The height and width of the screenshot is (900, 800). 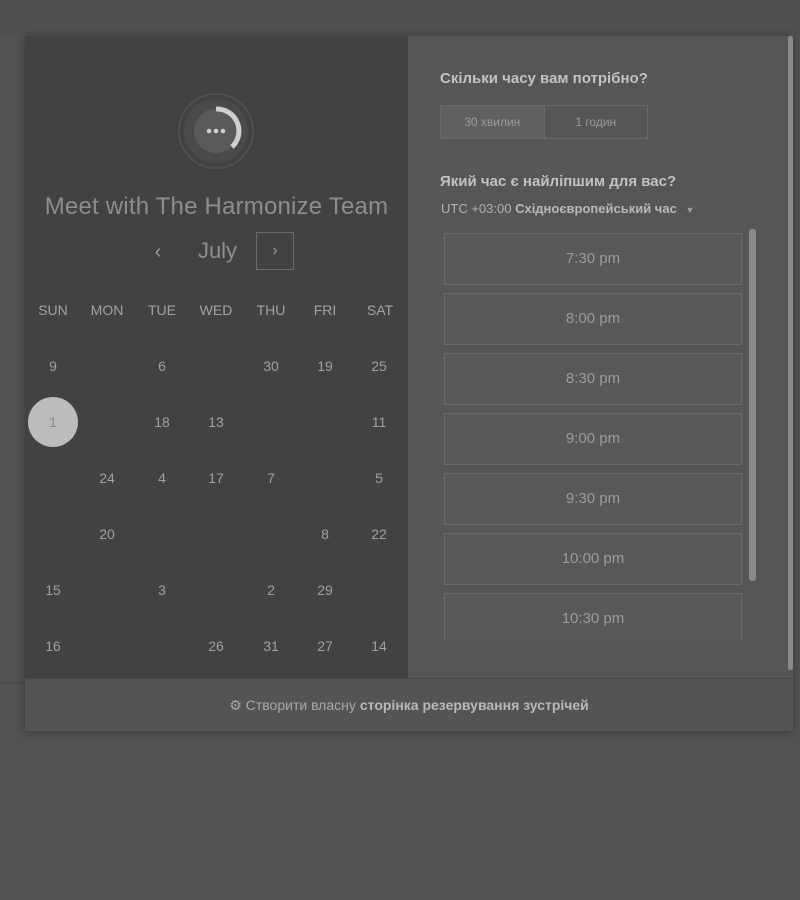 I want to click on time-slot: 10:30 pm, so click(x=593, y=617).